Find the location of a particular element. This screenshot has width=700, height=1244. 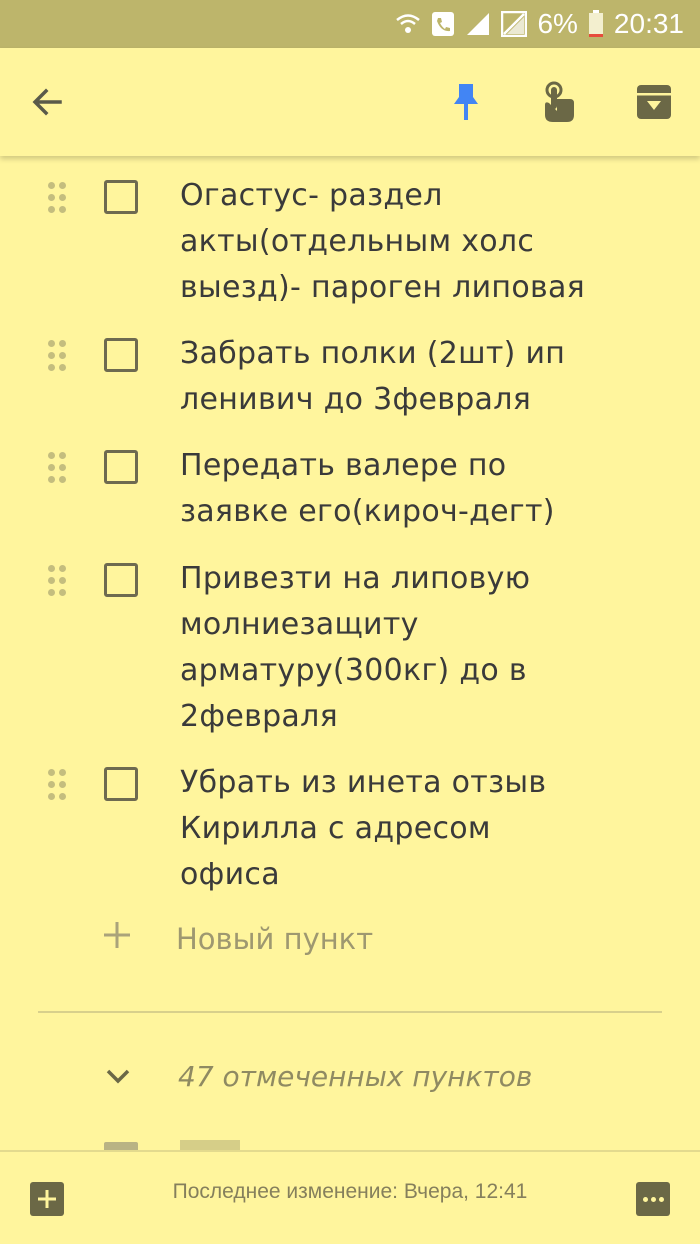

bottom-bar: Последнее изменение: Вчера, 12:41 is located at coordinates (350, 1197).